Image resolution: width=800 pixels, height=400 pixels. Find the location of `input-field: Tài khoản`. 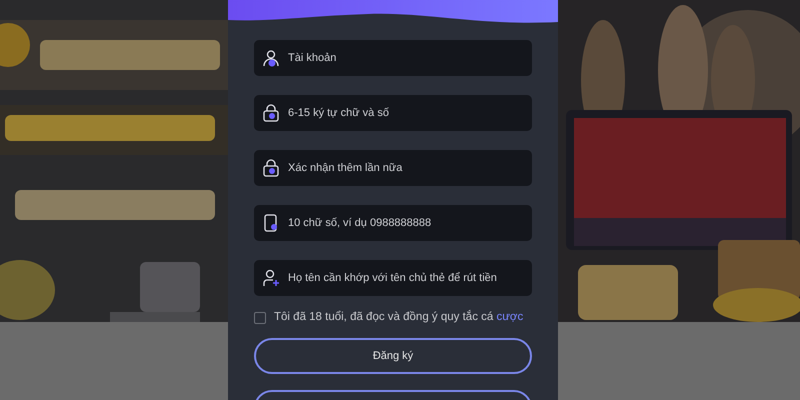

input-field: Tài khoản is located at coordinates (393, 58).